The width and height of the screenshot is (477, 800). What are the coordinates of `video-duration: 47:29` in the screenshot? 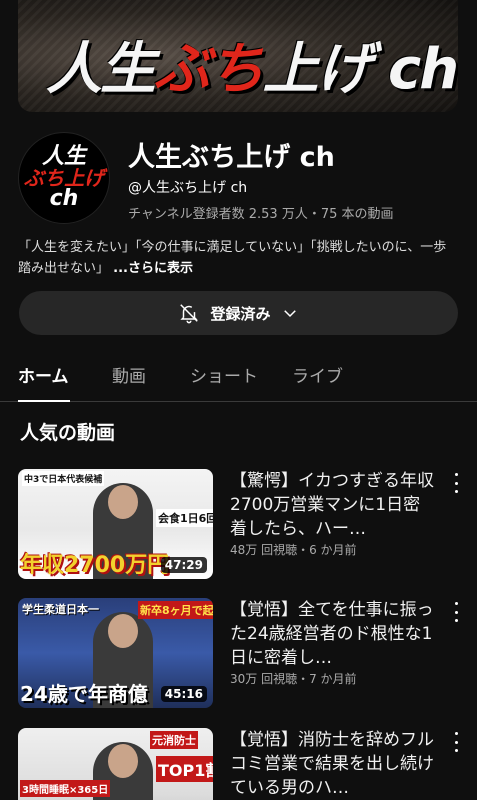 It's located at (183, 565).